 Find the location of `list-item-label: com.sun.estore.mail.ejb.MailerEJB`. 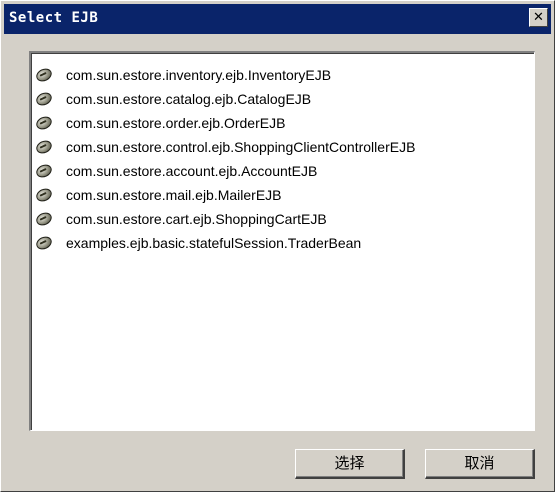

list-item-label: com.sun.estore.mail.ejb.MailerEJB is located at coordinates (174, 195).